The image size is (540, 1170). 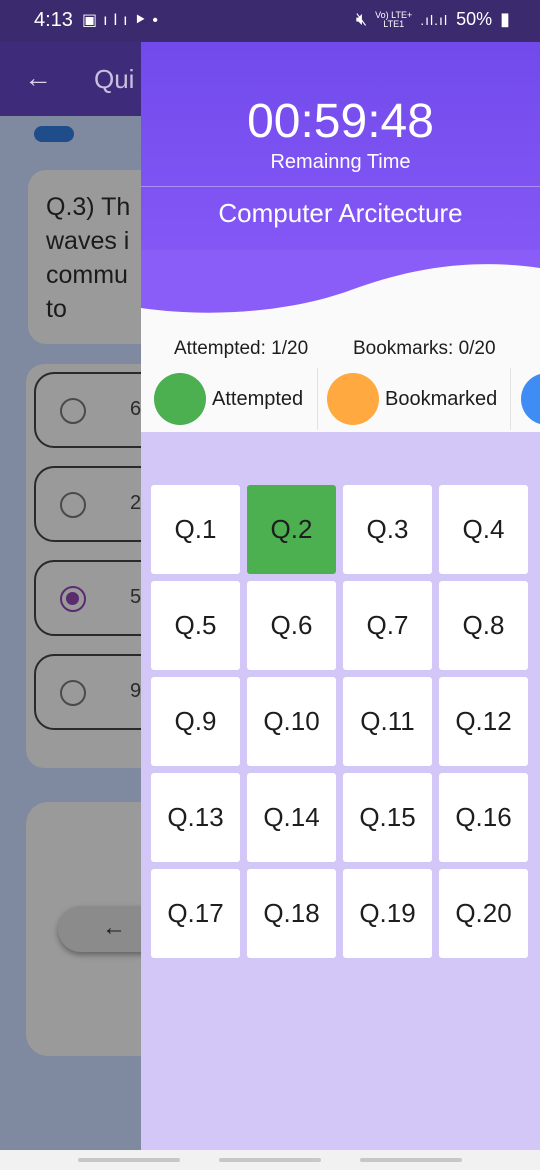 I want to click on signal-icon: .ıl.ıl, so click(x=434, y=19).